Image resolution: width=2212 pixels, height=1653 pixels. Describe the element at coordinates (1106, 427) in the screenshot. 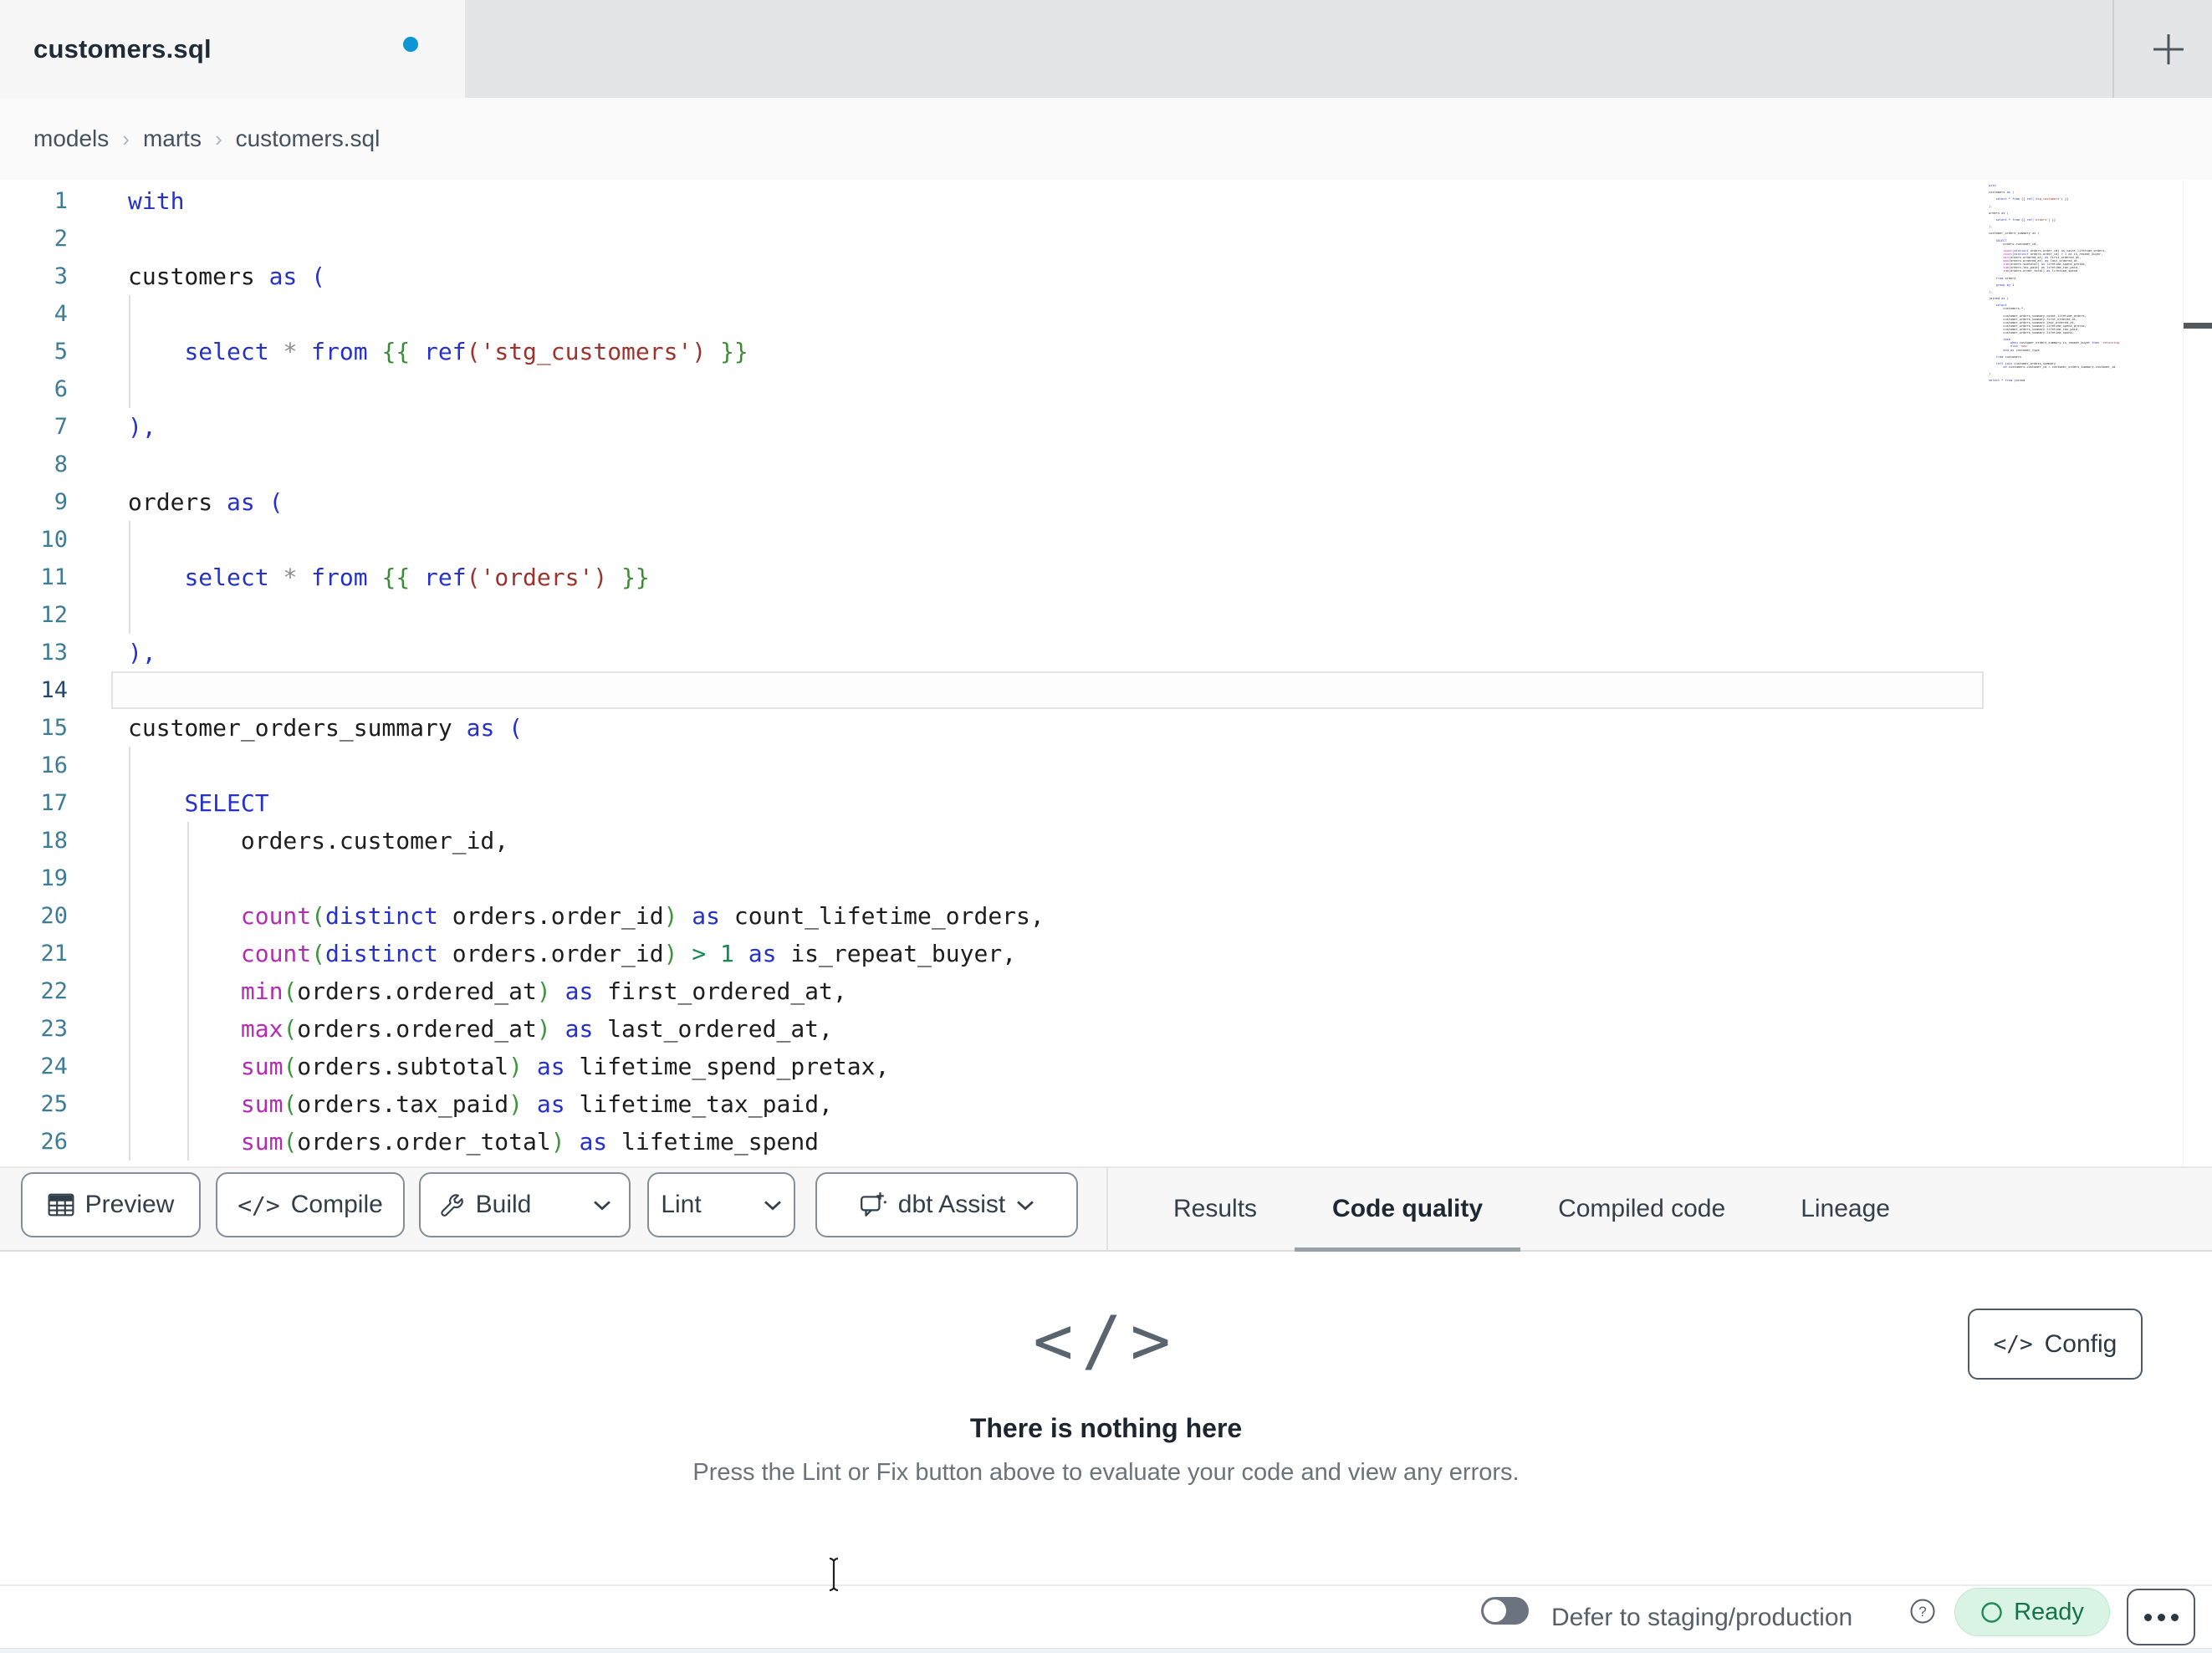

I see `code-line: 7),` at that location.